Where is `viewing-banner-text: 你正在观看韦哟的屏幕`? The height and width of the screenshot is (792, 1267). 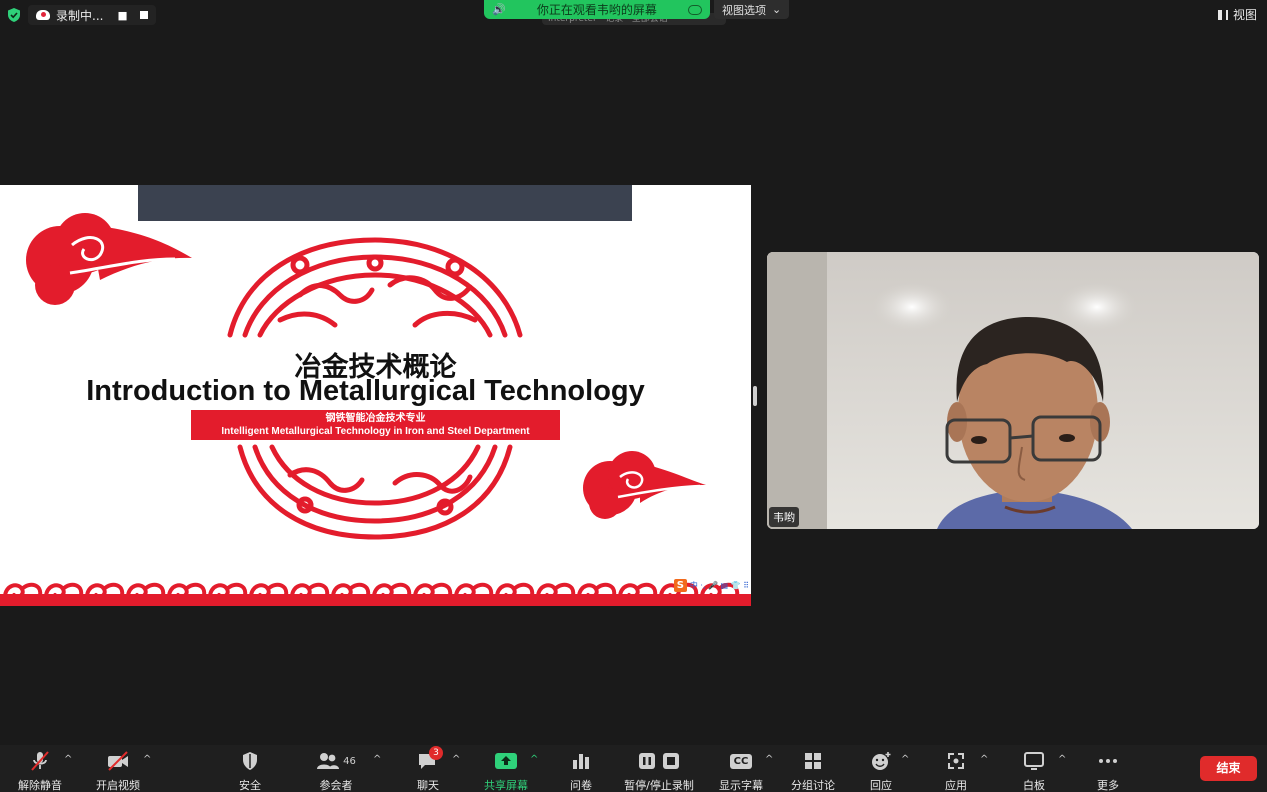
viewing-banner-text: 你正在观看韦哟的屏幕 is located at coordinates (596, 10).